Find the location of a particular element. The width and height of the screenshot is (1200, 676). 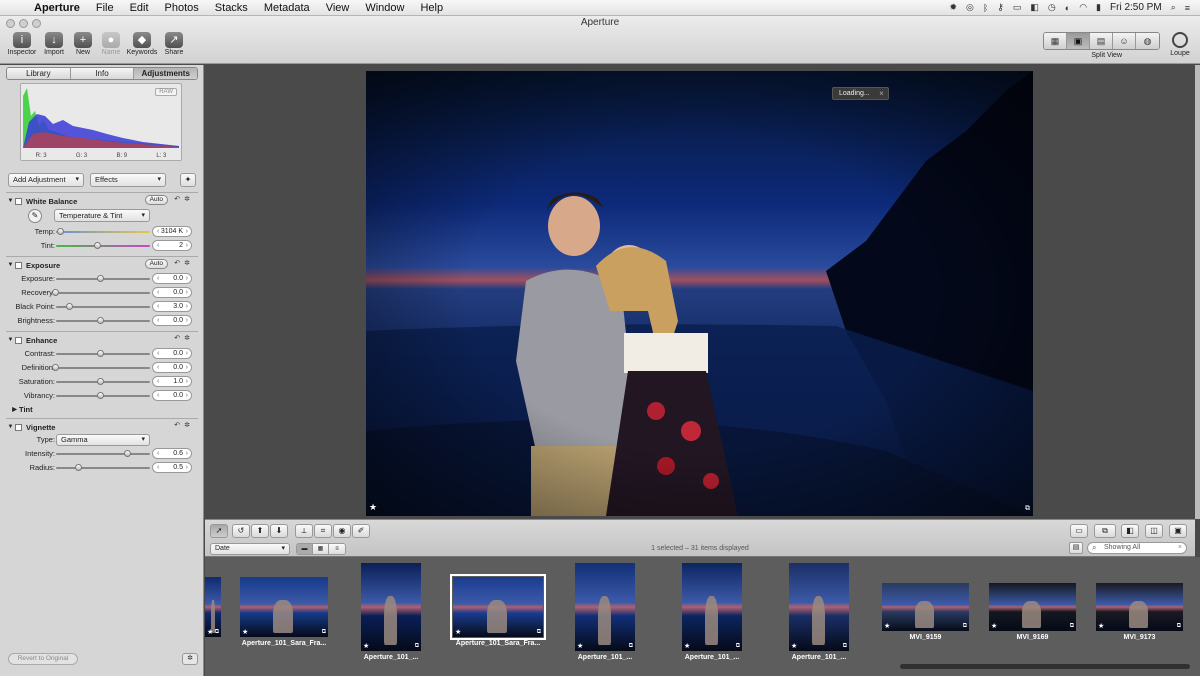

compare-mode-icon: ◧ is located at coordinates (1130, 531).